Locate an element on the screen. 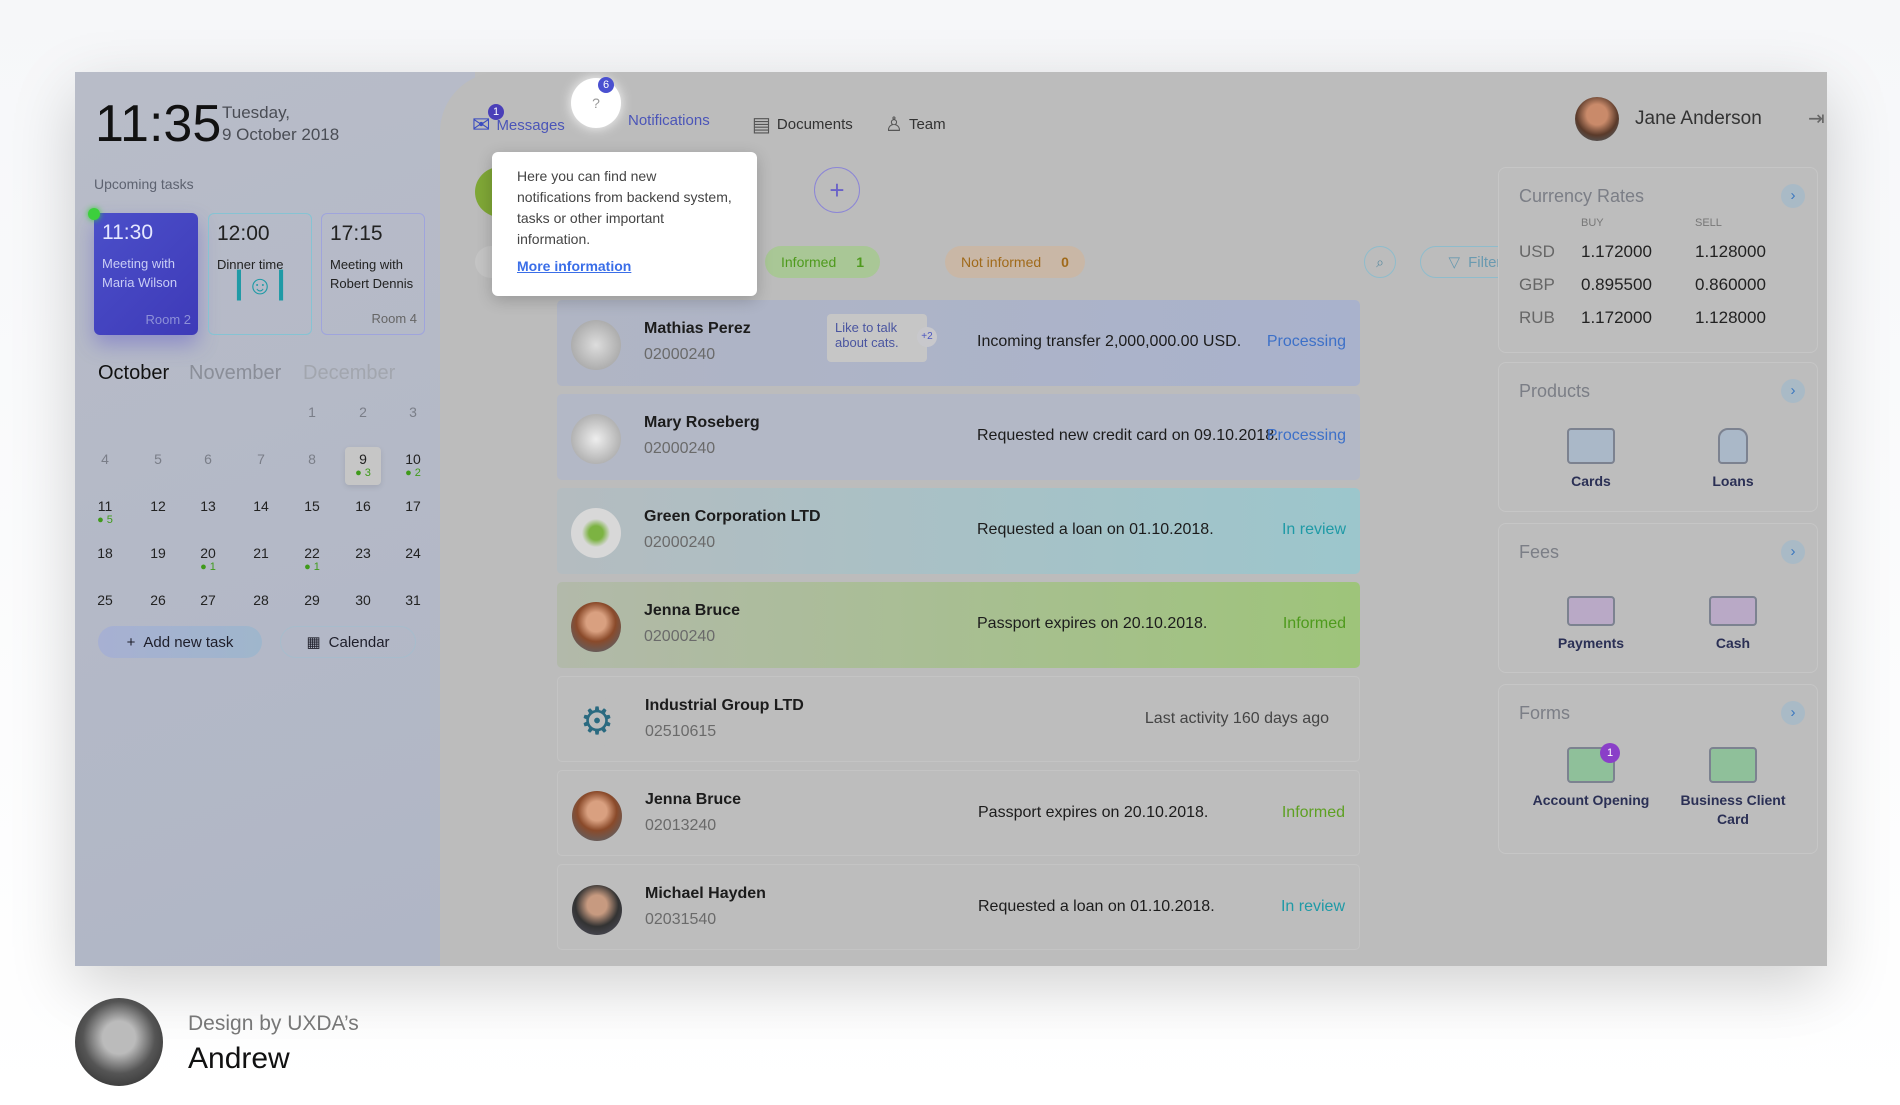 The image size is (1900, 1105). calendar-day: 26 is located at coordinates (158, 607).